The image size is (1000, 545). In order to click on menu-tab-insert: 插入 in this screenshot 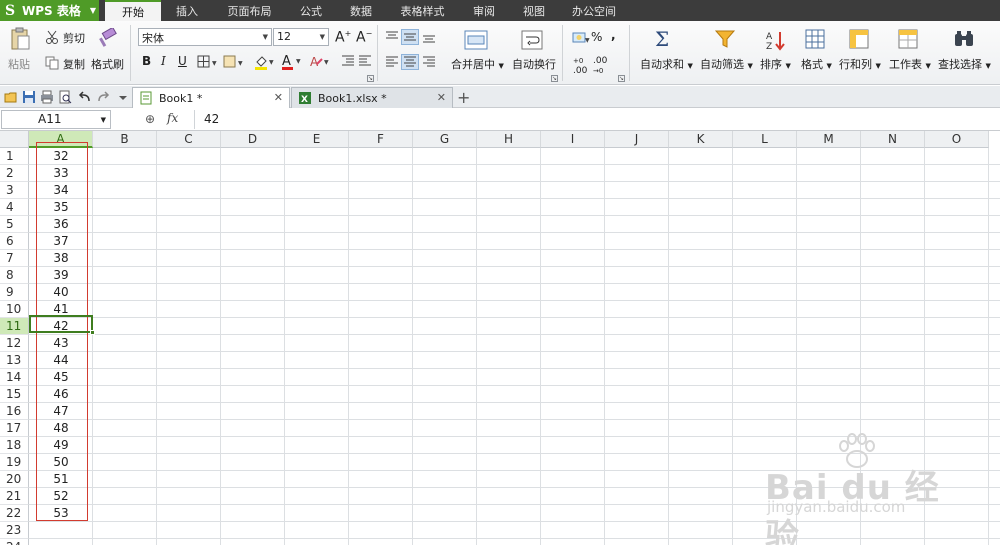, I will do `click(187, 10)`.